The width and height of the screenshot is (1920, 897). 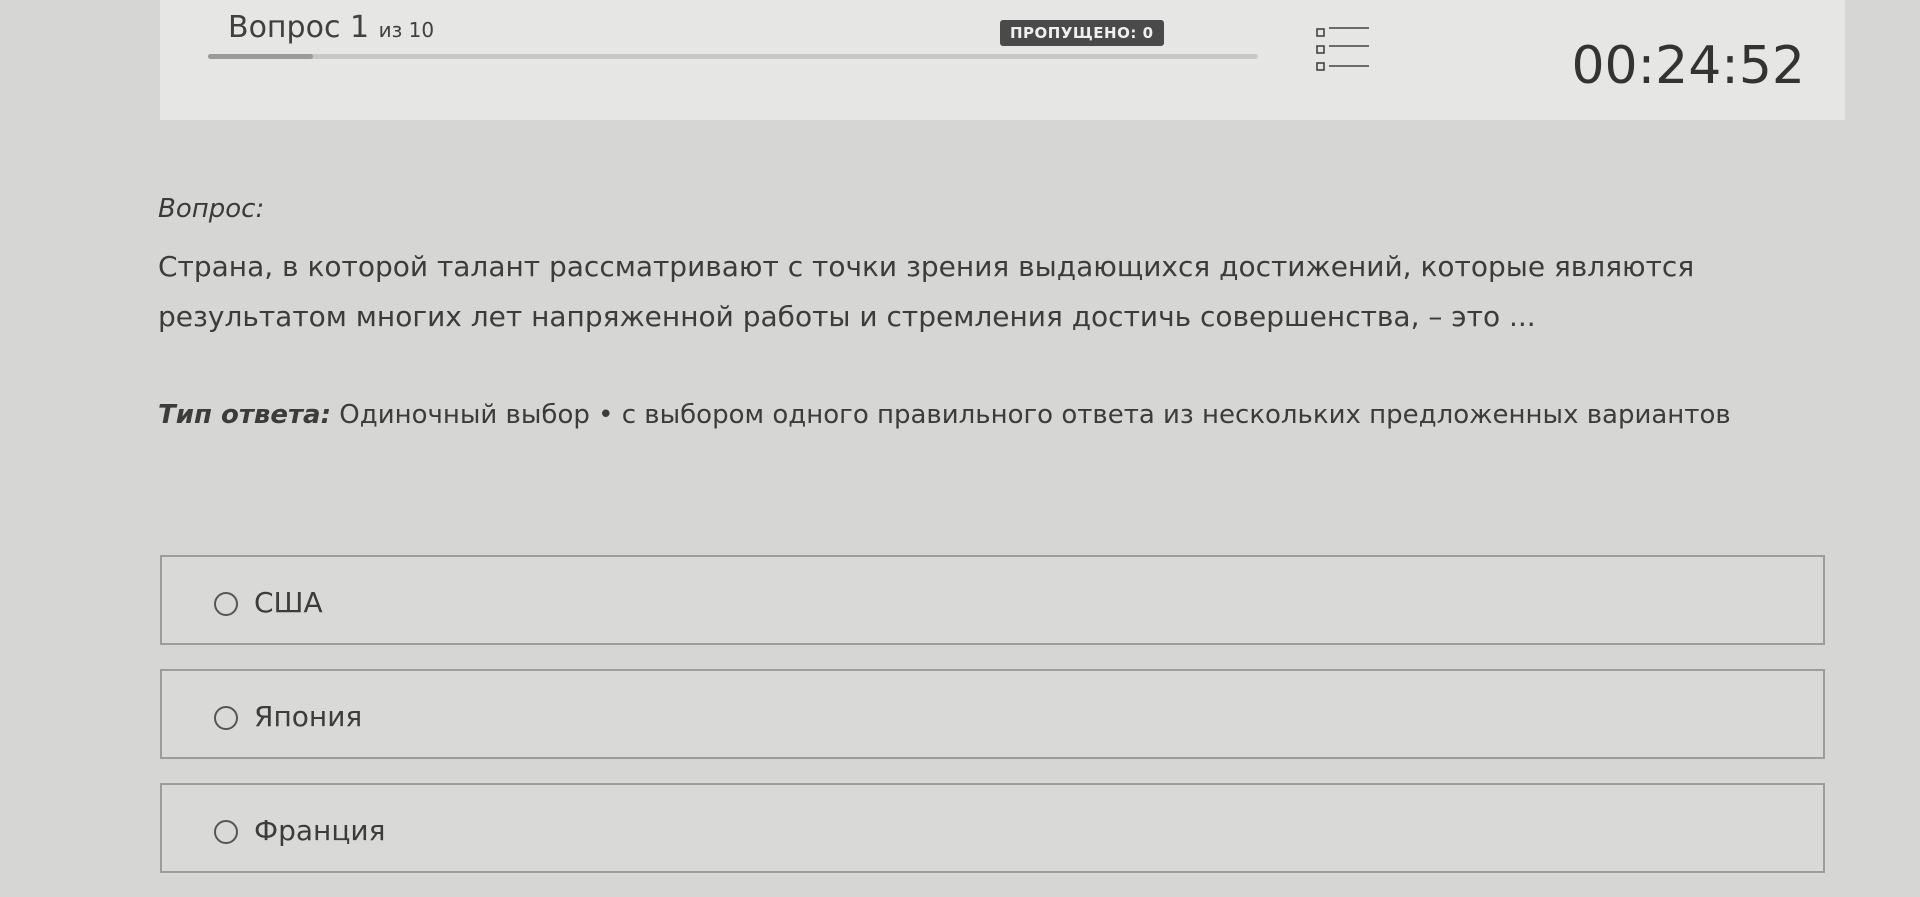 What do you see at coordinates (360, 27) in the screenshot?
I see `question-number: 1` at bounding box center [360, 27].